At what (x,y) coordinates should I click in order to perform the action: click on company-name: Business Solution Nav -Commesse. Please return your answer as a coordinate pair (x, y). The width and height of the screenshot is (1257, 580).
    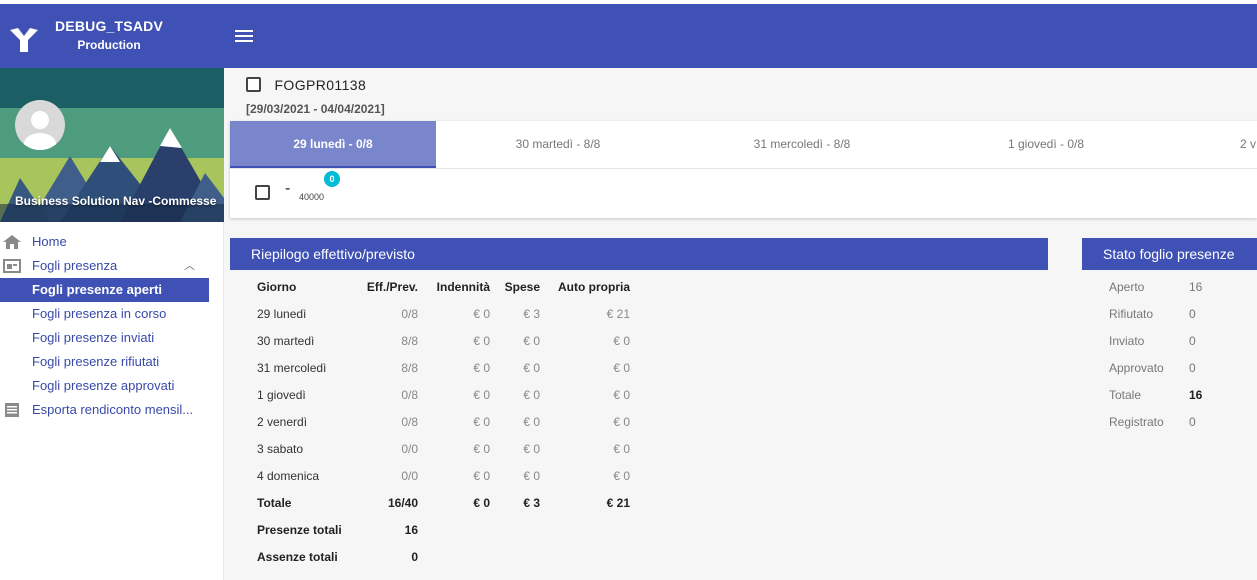
    Looking at the image, I should click on (116, 201).